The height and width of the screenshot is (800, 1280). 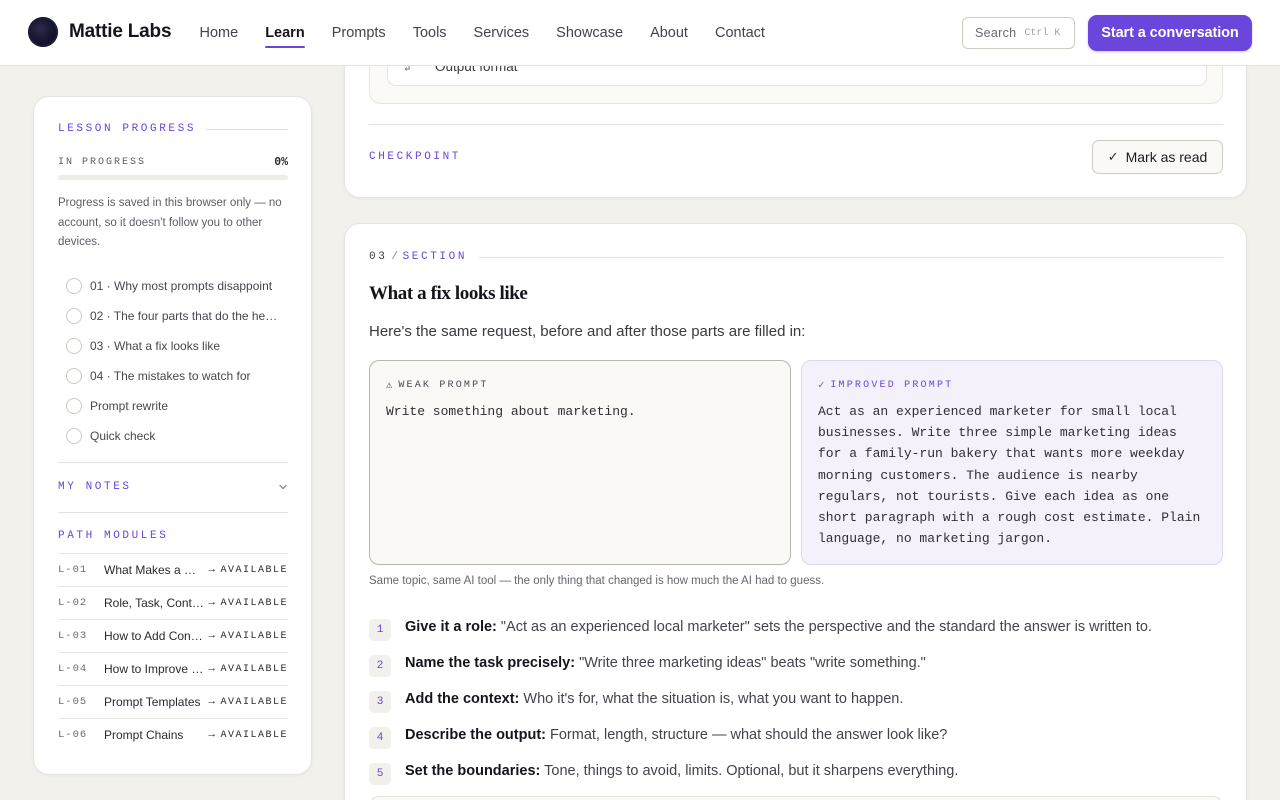 I want to click on nav-services: Services, so click(x=501, y=33).